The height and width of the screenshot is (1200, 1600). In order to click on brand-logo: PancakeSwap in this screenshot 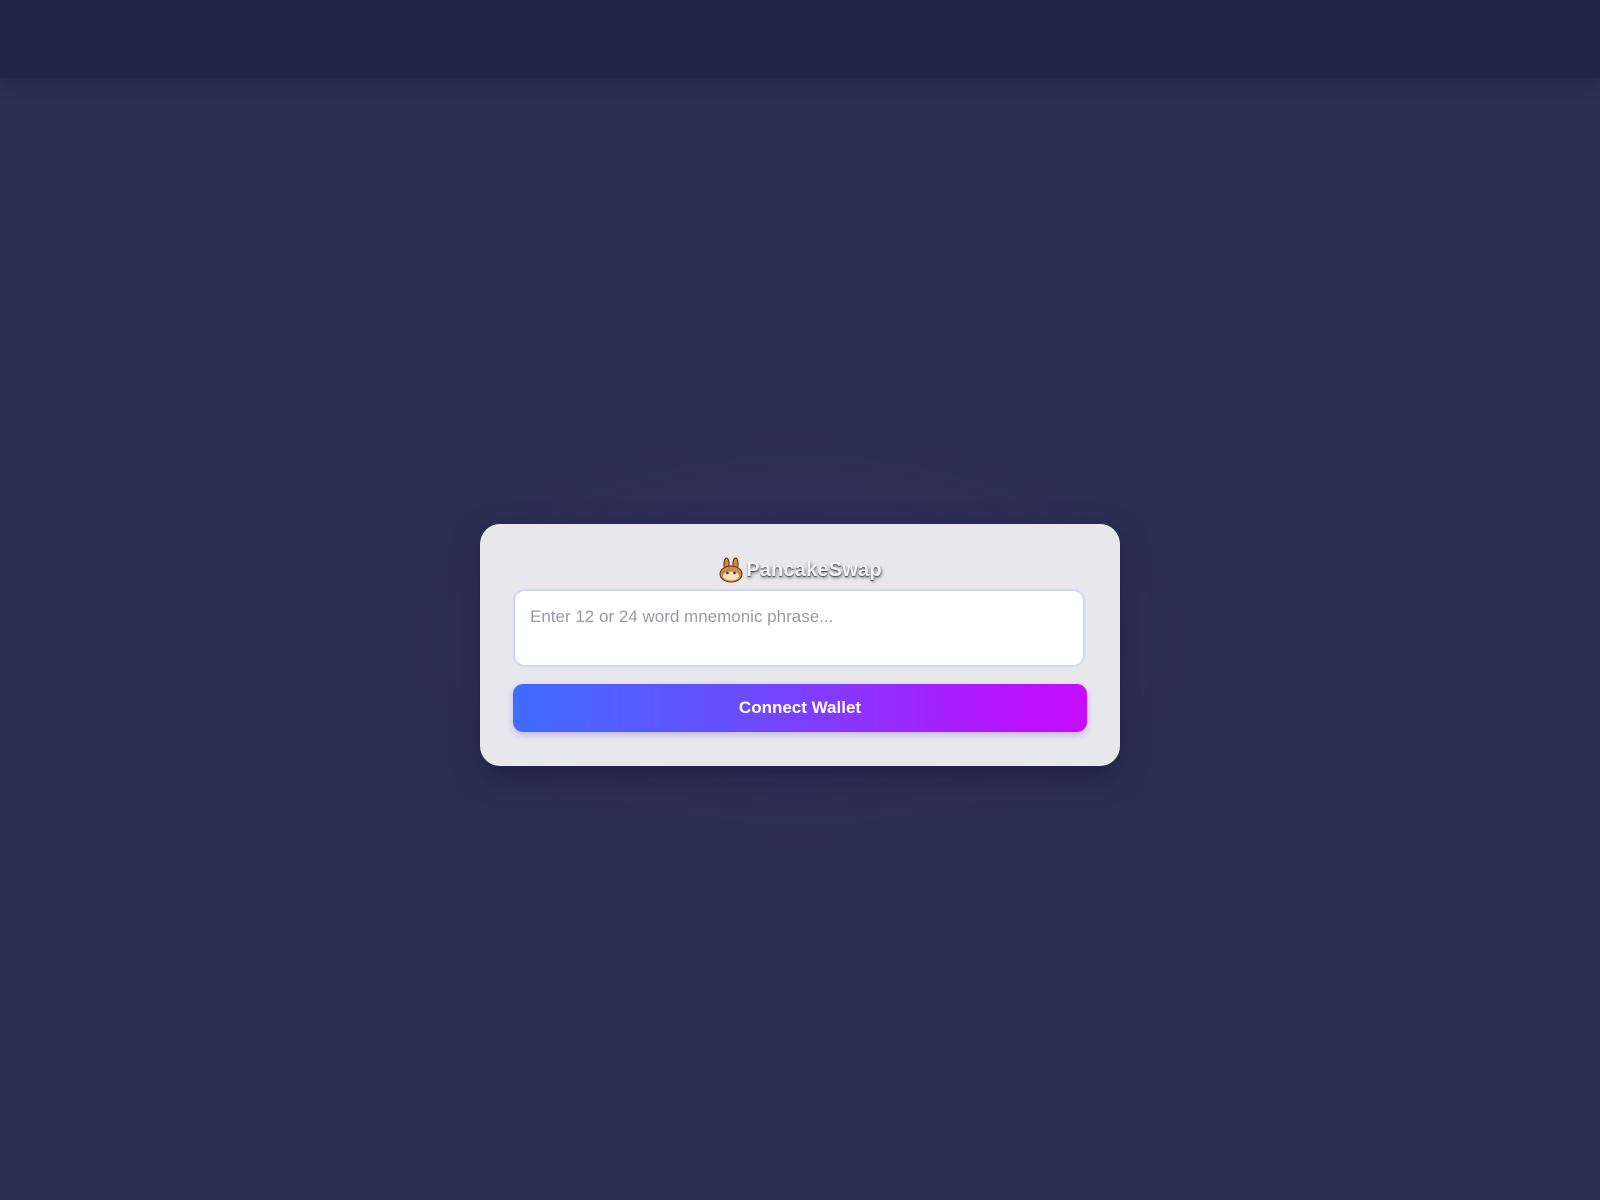, I will do `click(800, 570)`.